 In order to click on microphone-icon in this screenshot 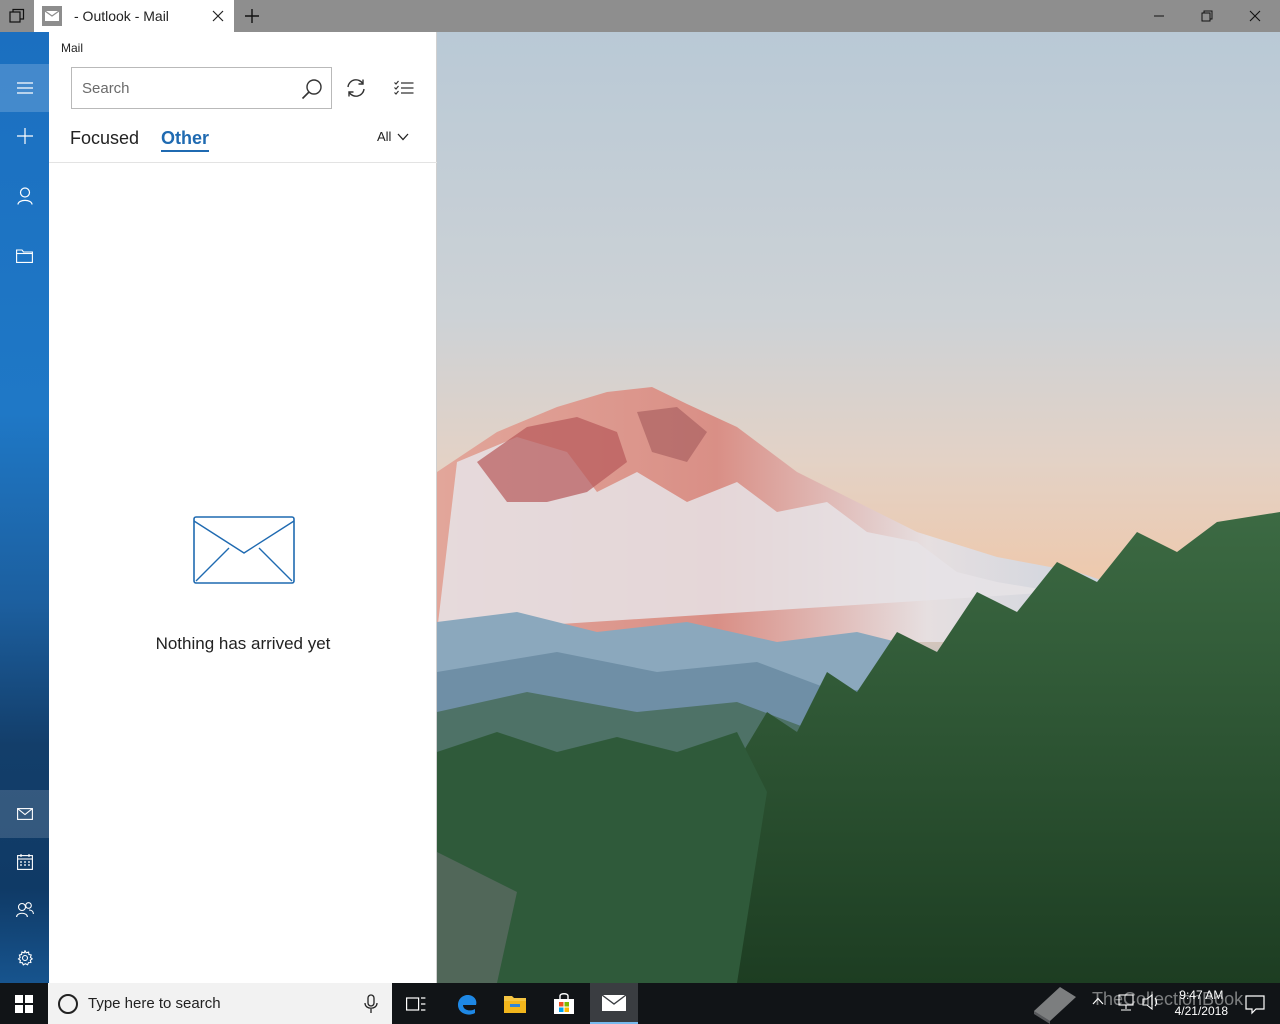, I will do `click(371, 1004)`.